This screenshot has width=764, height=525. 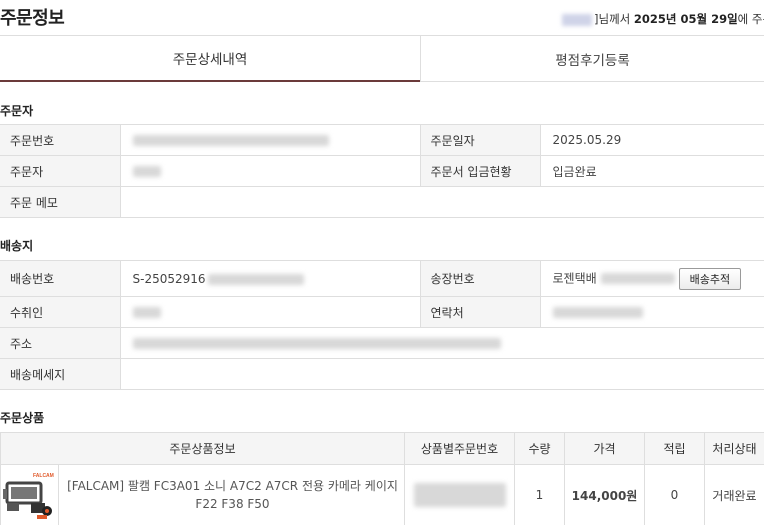 I want to click on camera-cage-icon: FALCAM, so click(x=28, y=496).